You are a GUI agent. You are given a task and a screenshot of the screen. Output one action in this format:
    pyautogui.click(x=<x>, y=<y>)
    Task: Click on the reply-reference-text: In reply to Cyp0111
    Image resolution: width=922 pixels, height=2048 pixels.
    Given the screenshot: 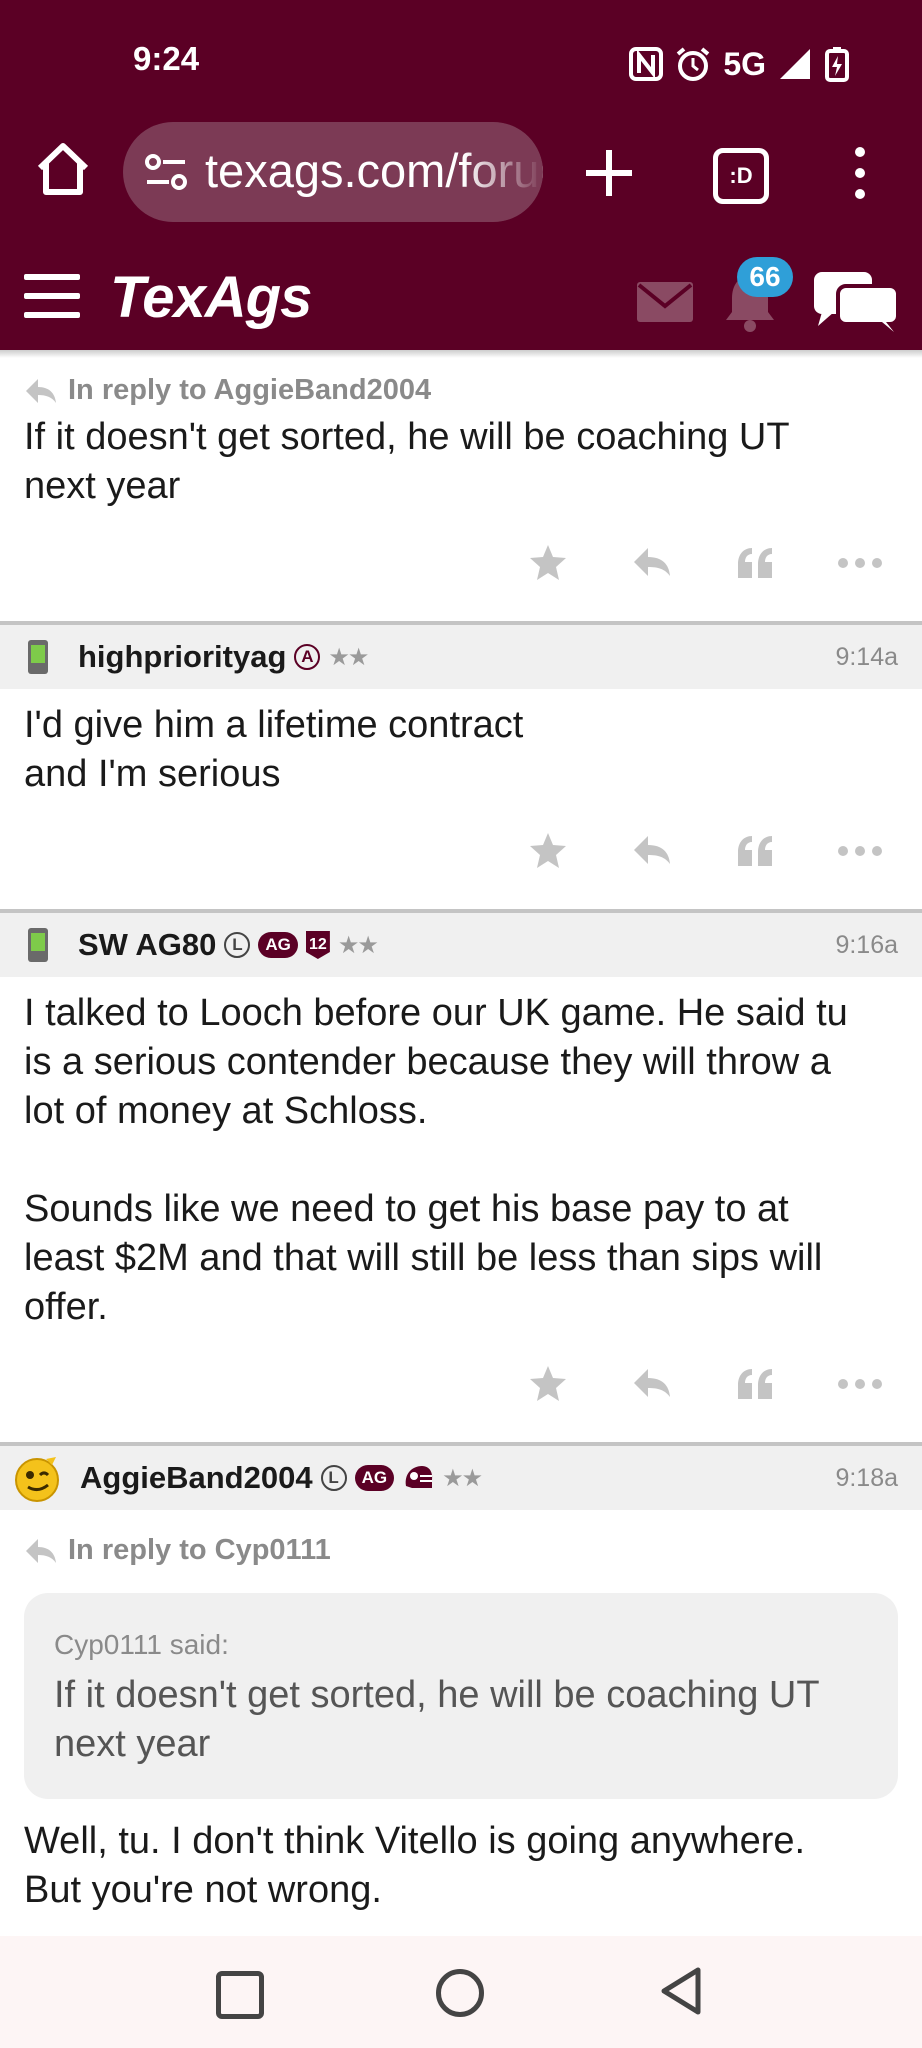 What is the action you would take?
    pyautogui.click(x=199, y=1550)
    